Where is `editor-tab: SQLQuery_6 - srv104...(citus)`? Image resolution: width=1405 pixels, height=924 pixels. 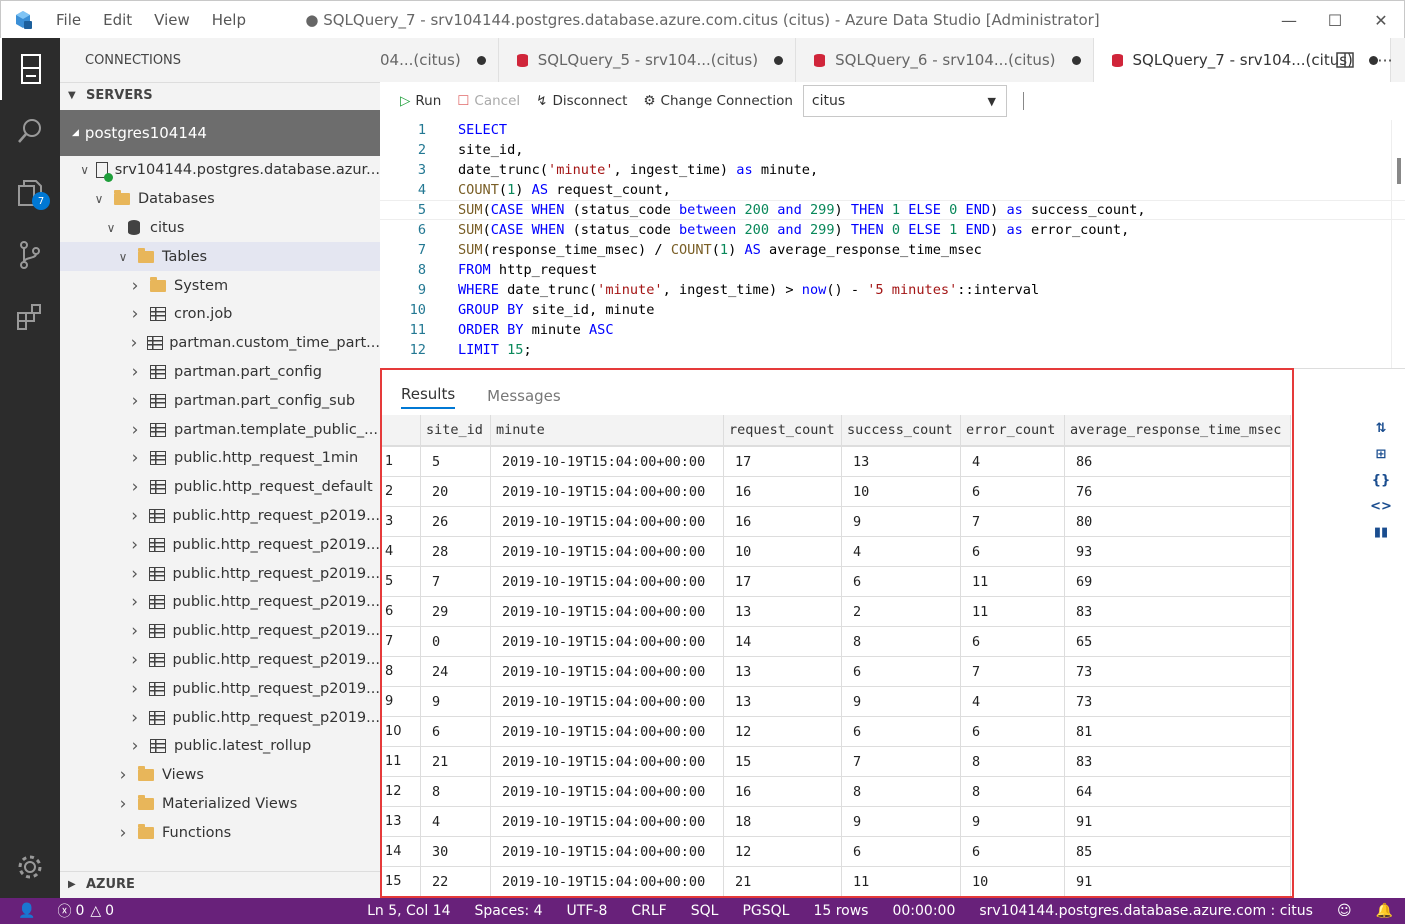
editor-tab: SQLQuery_6 - srv104...(citus) is located at coordinates (945, 60).